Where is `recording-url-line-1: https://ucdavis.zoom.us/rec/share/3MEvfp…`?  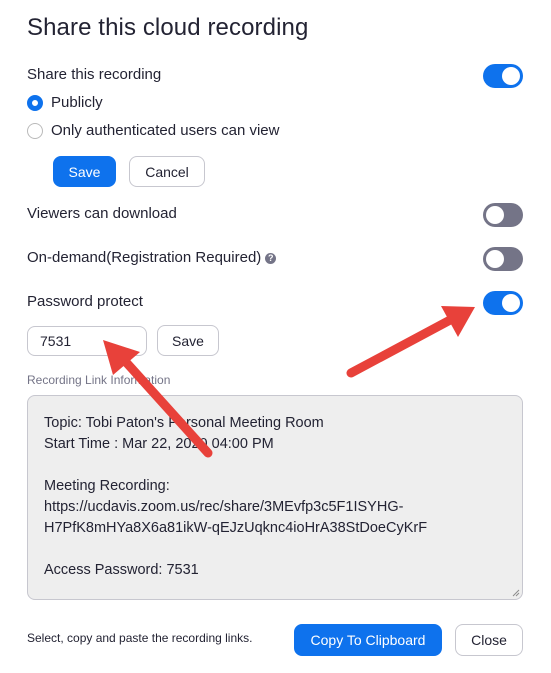 recording-url-line-1: https://ucdavis.zoom.us/rec/share/3MEvfp… is located at coordinates (224, 507).